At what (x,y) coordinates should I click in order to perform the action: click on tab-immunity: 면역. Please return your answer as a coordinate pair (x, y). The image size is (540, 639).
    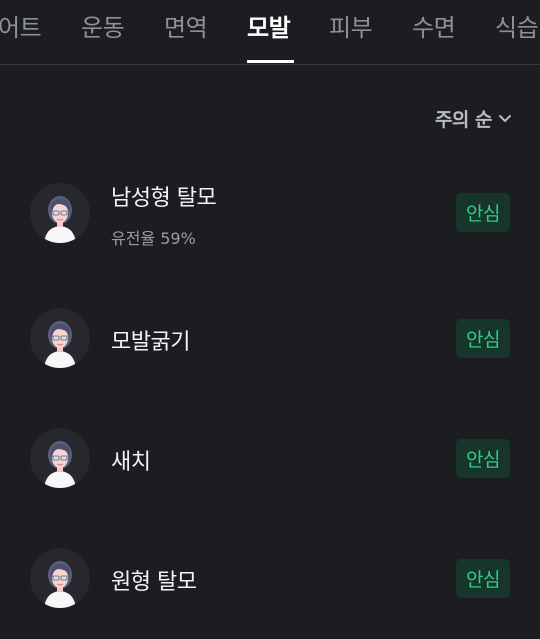
    Looking at the image, I should click on (186, 28).